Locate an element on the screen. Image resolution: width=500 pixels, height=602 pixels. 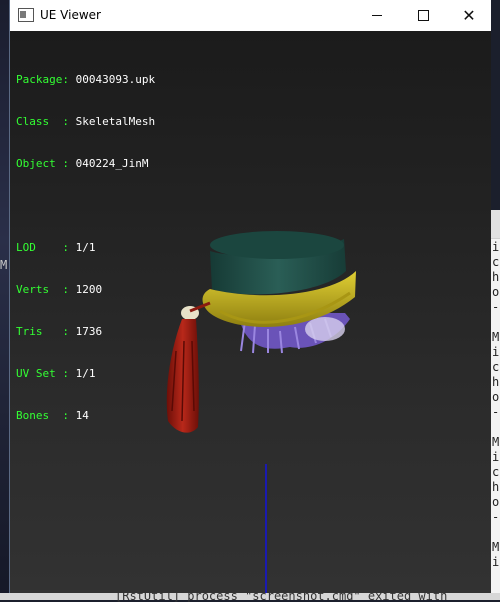
window-title: UE Viewer is located at coordinates (70, 15).